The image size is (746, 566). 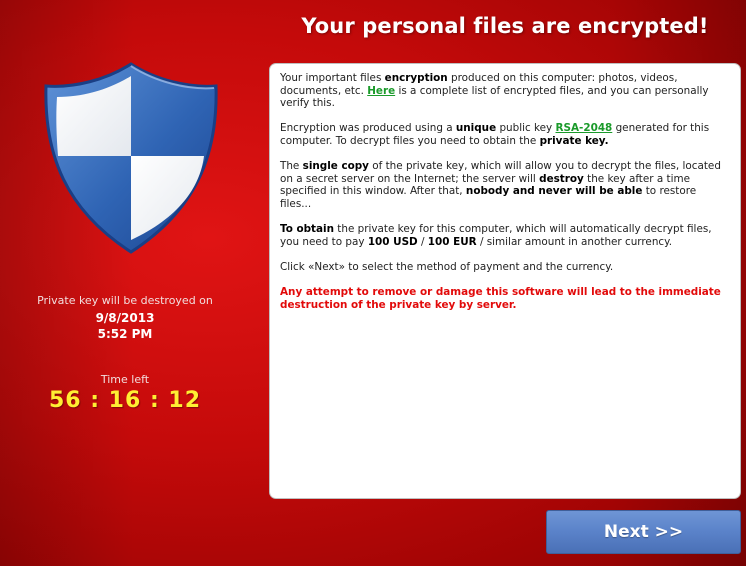 I want to click on p4-text-2: /, so click(x=422, y=241).